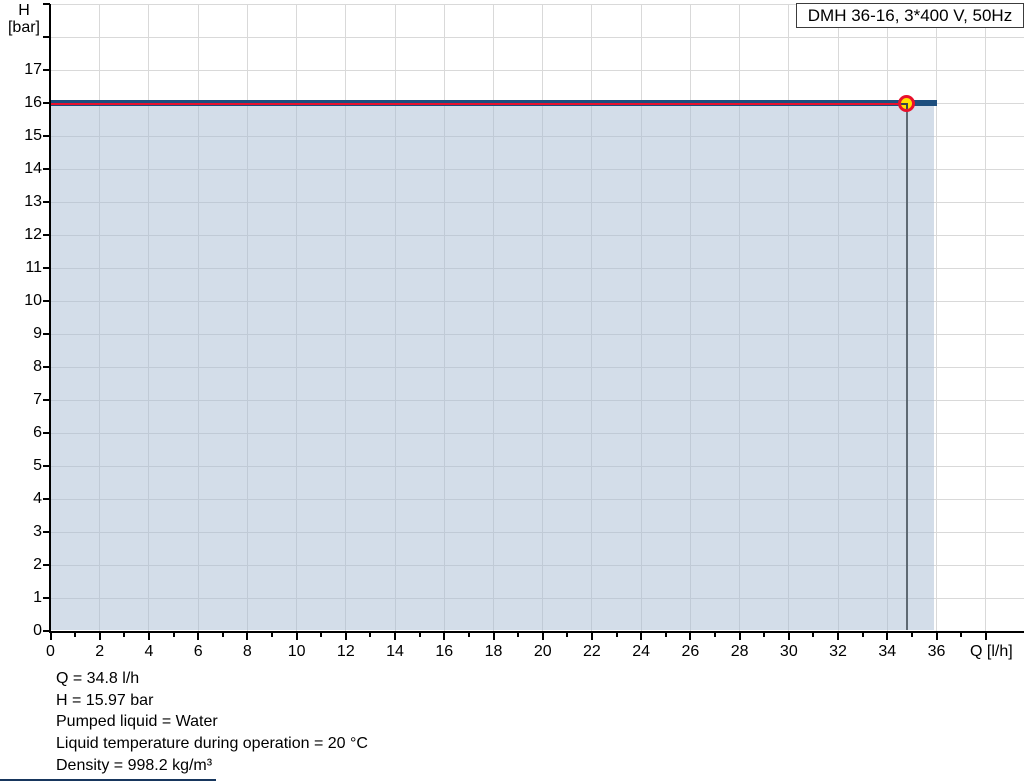 Image resolution: width=1024 pixels, height=781 pixels. I want to click on x-axis-tick-label: 28, so click(739, 651).